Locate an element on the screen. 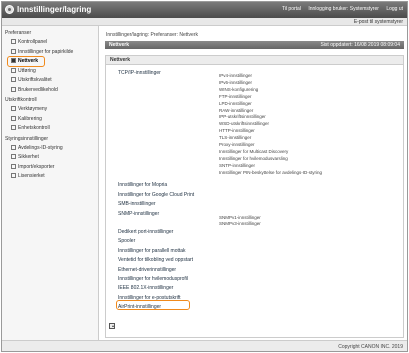 This screenshot has height=353, width=409. snmp-sub-item: SNMPv1-innstillinger is located at coordinates (240, 217).